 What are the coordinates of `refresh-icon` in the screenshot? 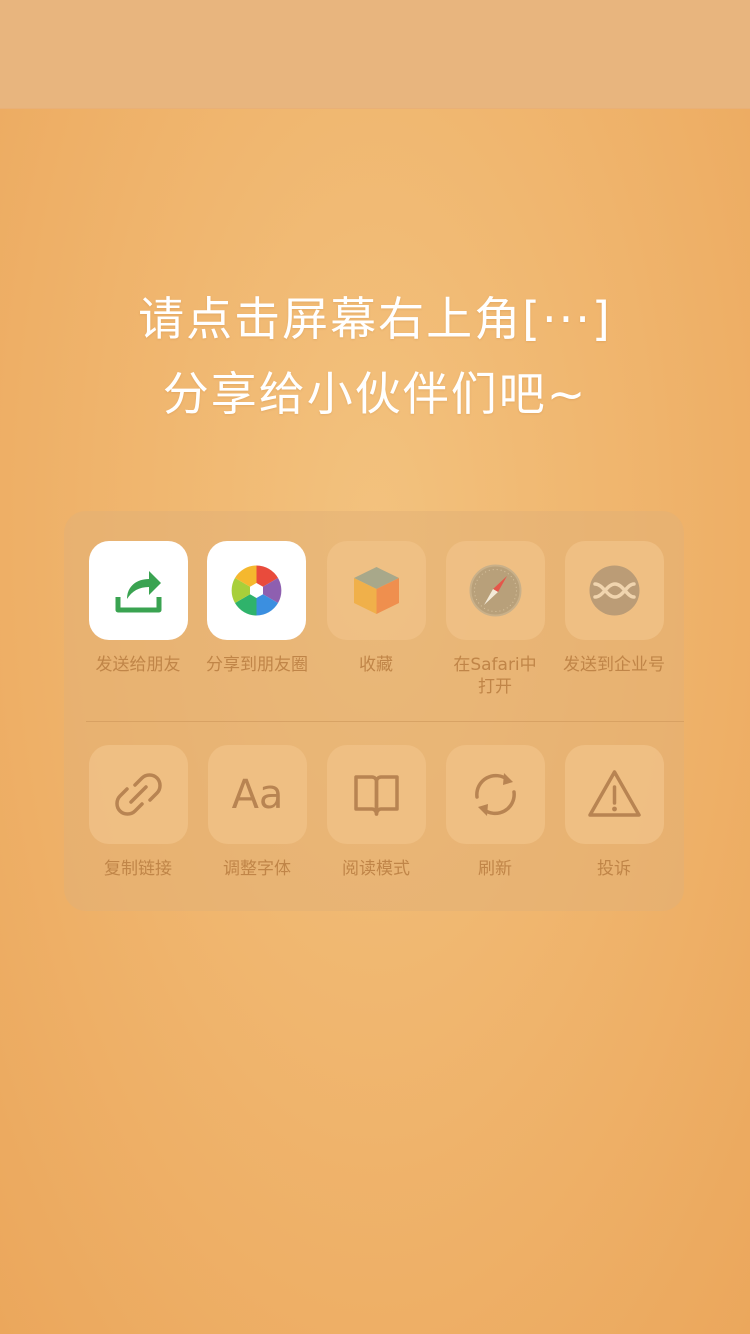 It's located at (495, 794).